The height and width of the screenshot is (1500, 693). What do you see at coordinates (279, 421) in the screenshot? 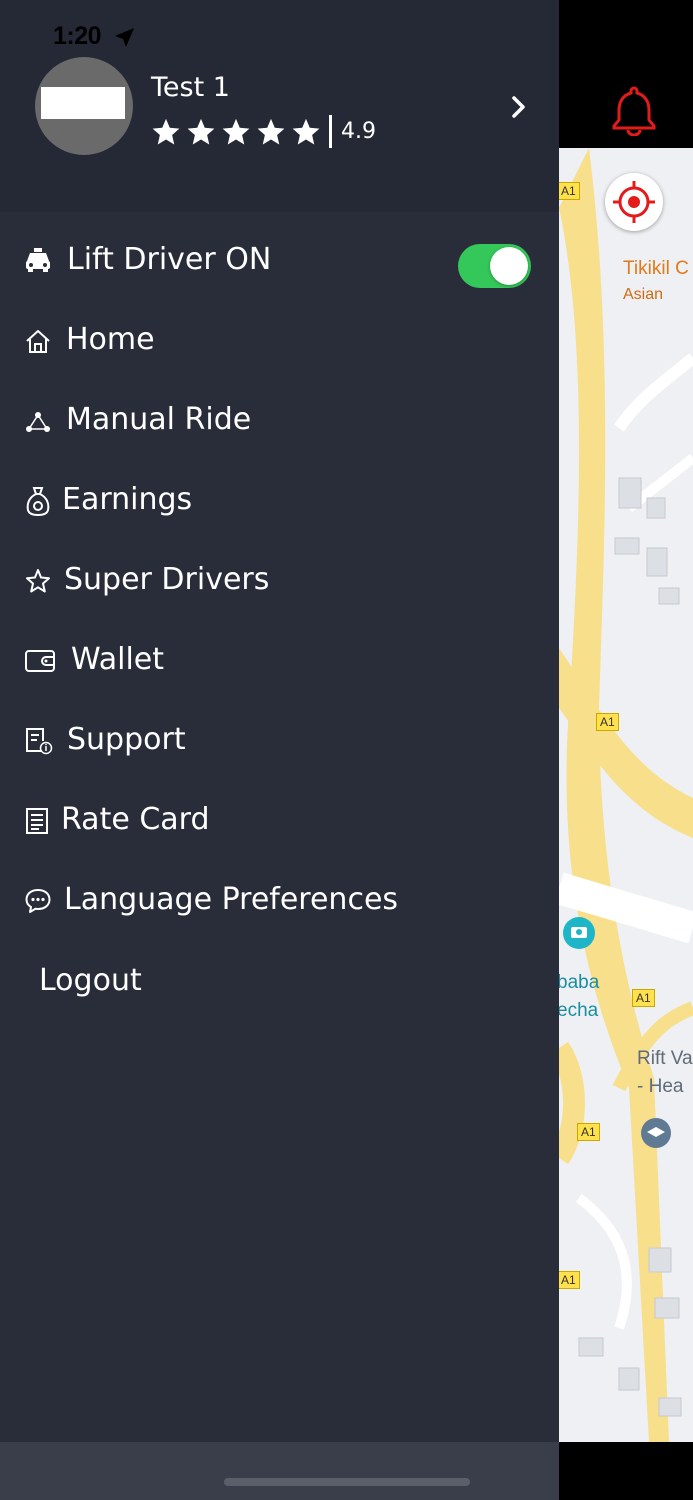
I see `menu-item-manual-ride: Manual Ride` at bounding box center [279, 421].